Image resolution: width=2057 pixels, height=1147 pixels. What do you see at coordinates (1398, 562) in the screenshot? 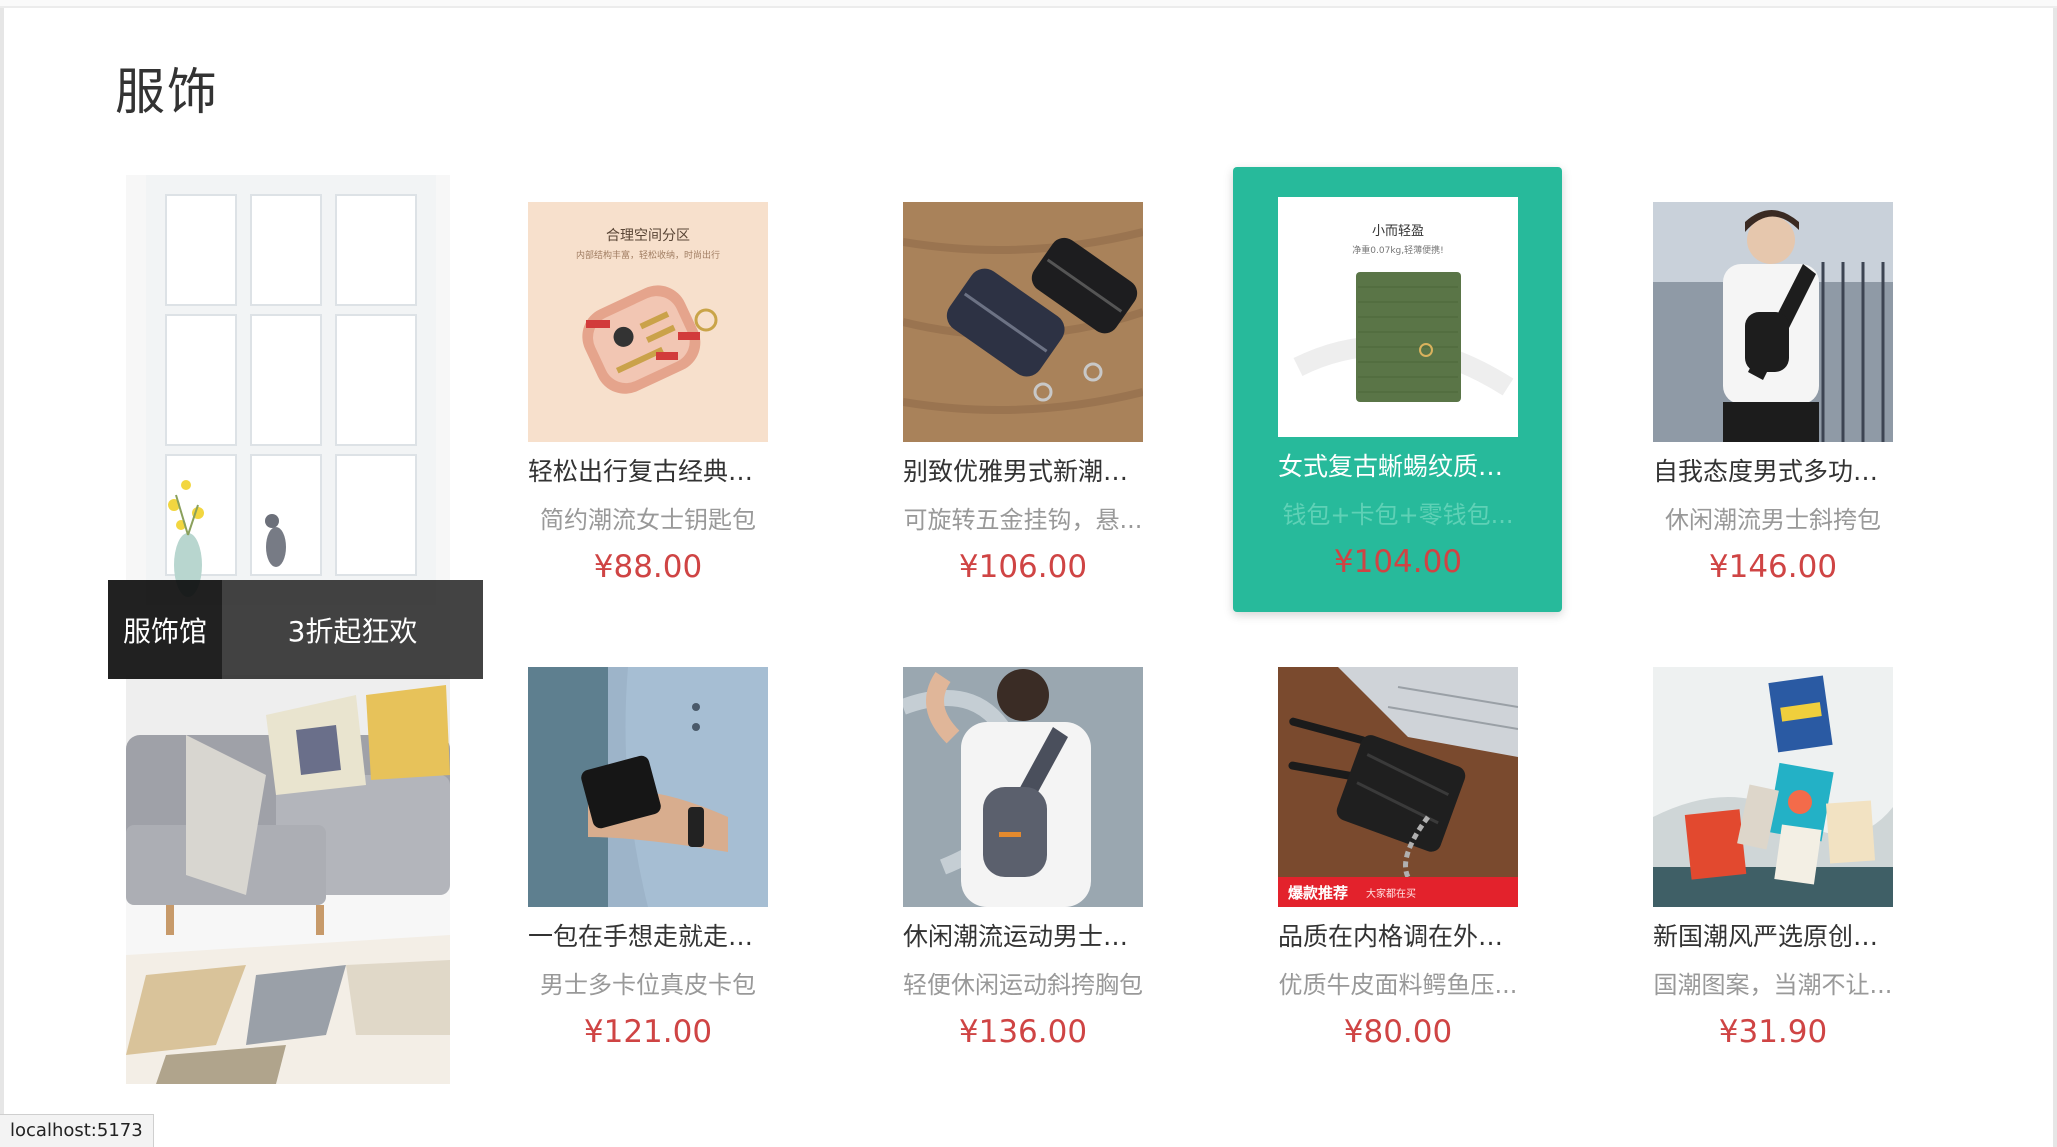
I see `product-price: ¥104.00` at bounding box center [1398, 562].